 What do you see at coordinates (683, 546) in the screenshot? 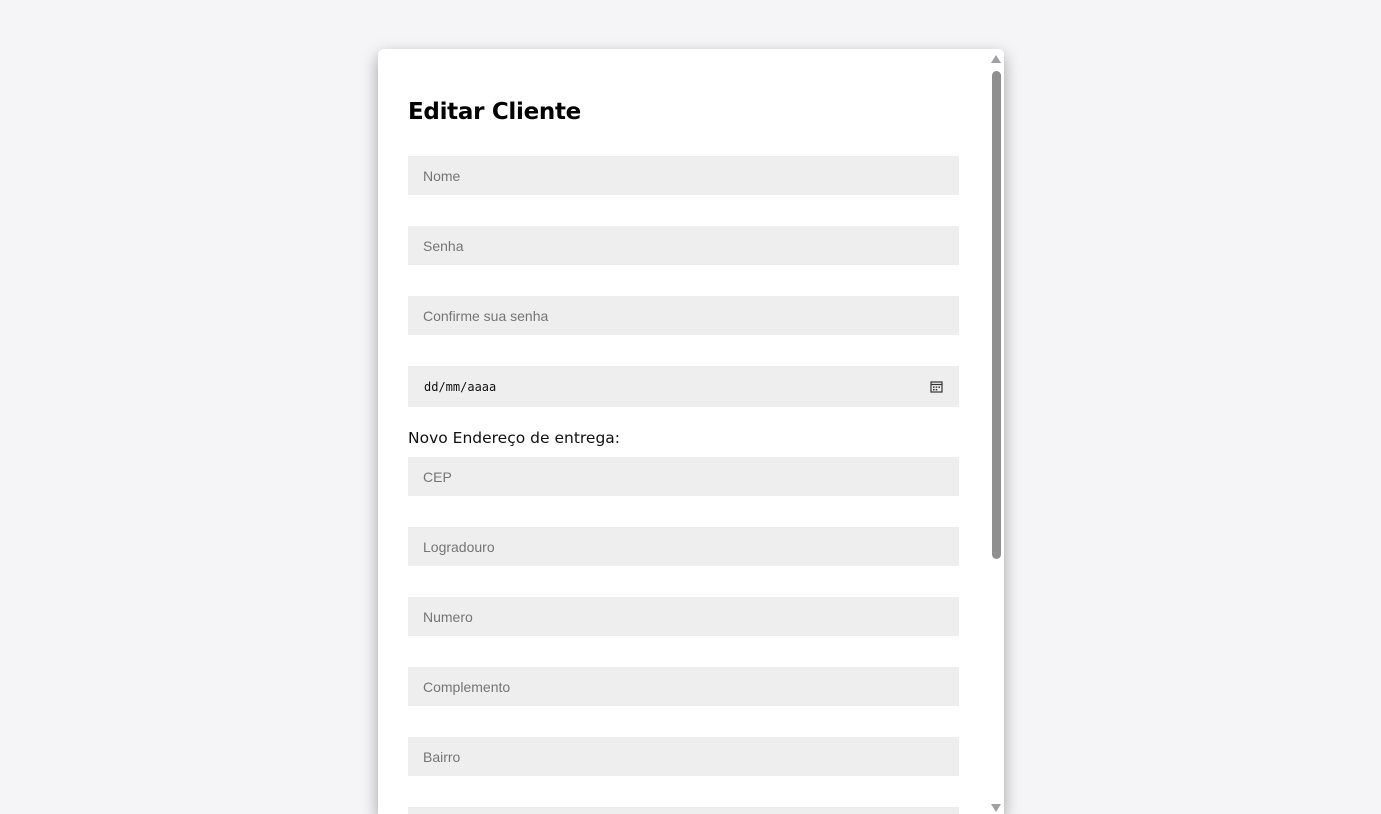
I see `logradouro-input` at bounding box center [683, 546].